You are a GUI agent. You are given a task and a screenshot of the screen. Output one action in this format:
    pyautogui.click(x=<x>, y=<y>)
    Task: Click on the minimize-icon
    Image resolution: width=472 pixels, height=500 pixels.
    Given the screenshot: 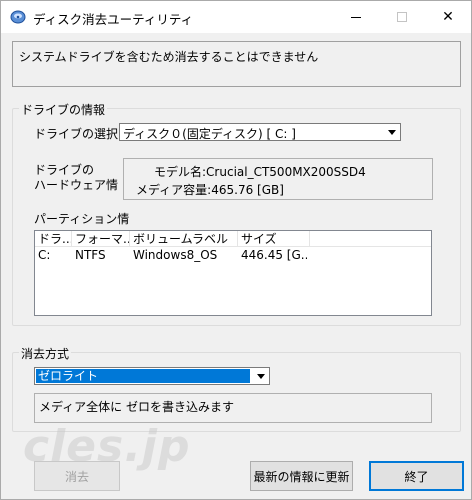 What is the action you would take?
    pyautogui.click(x=356, y=17)
    